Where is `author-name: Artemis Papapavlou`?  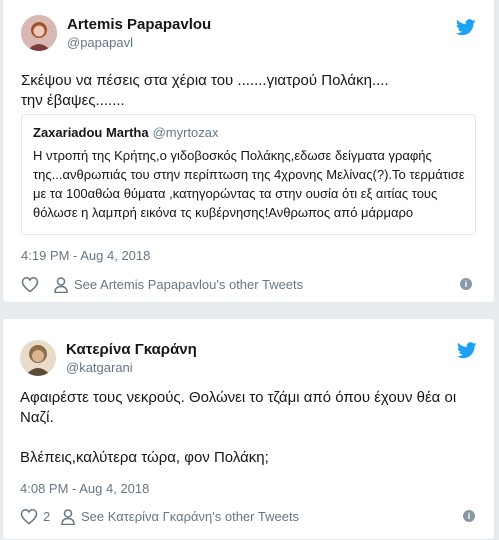 author-name: Artemis Papapavlou is located at coordinates (139, 25).